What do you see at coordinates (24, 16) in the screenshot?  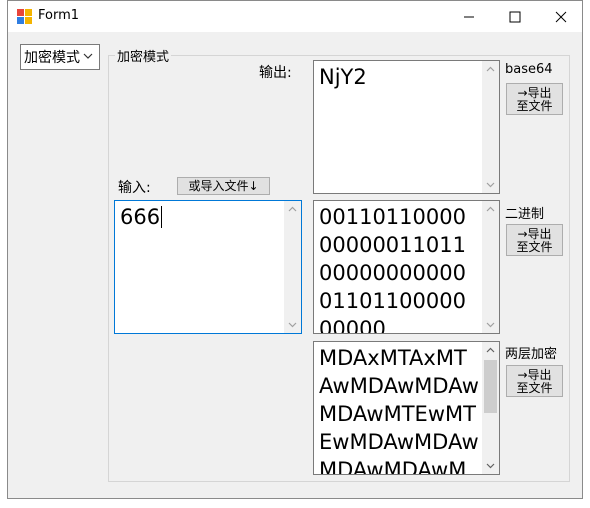 I see `app-icon` at bounding box center [24, 16].